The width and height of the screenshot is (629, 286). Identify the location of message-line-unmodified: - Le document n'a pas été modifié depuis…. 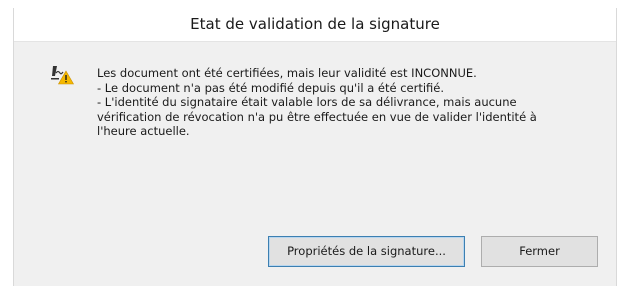
(271, 87).